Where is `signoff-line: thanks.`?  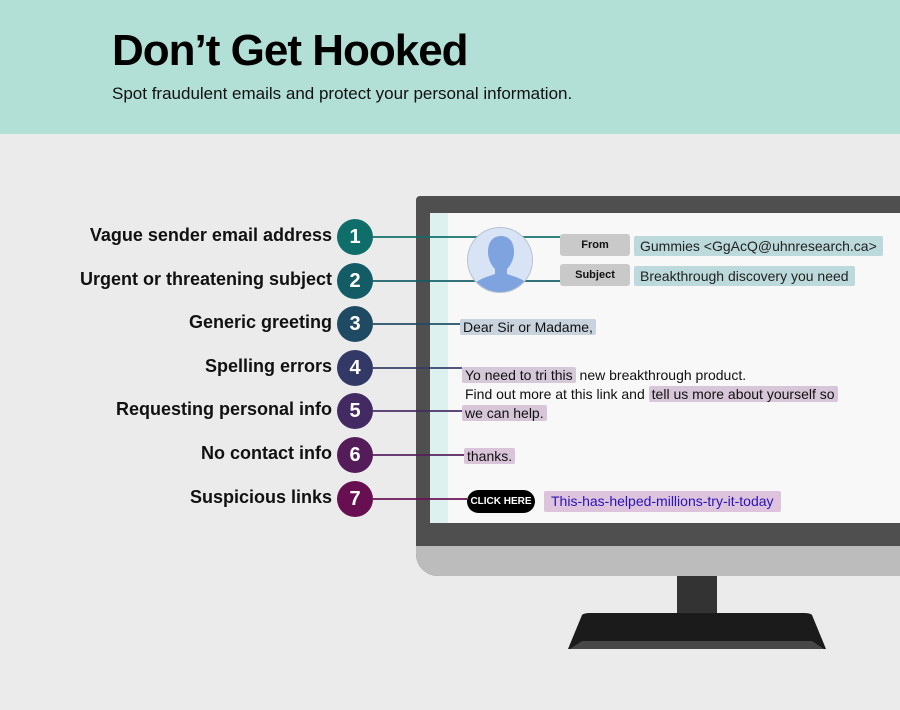 signoff-line: thanks. is located at coordinates (490, 456).